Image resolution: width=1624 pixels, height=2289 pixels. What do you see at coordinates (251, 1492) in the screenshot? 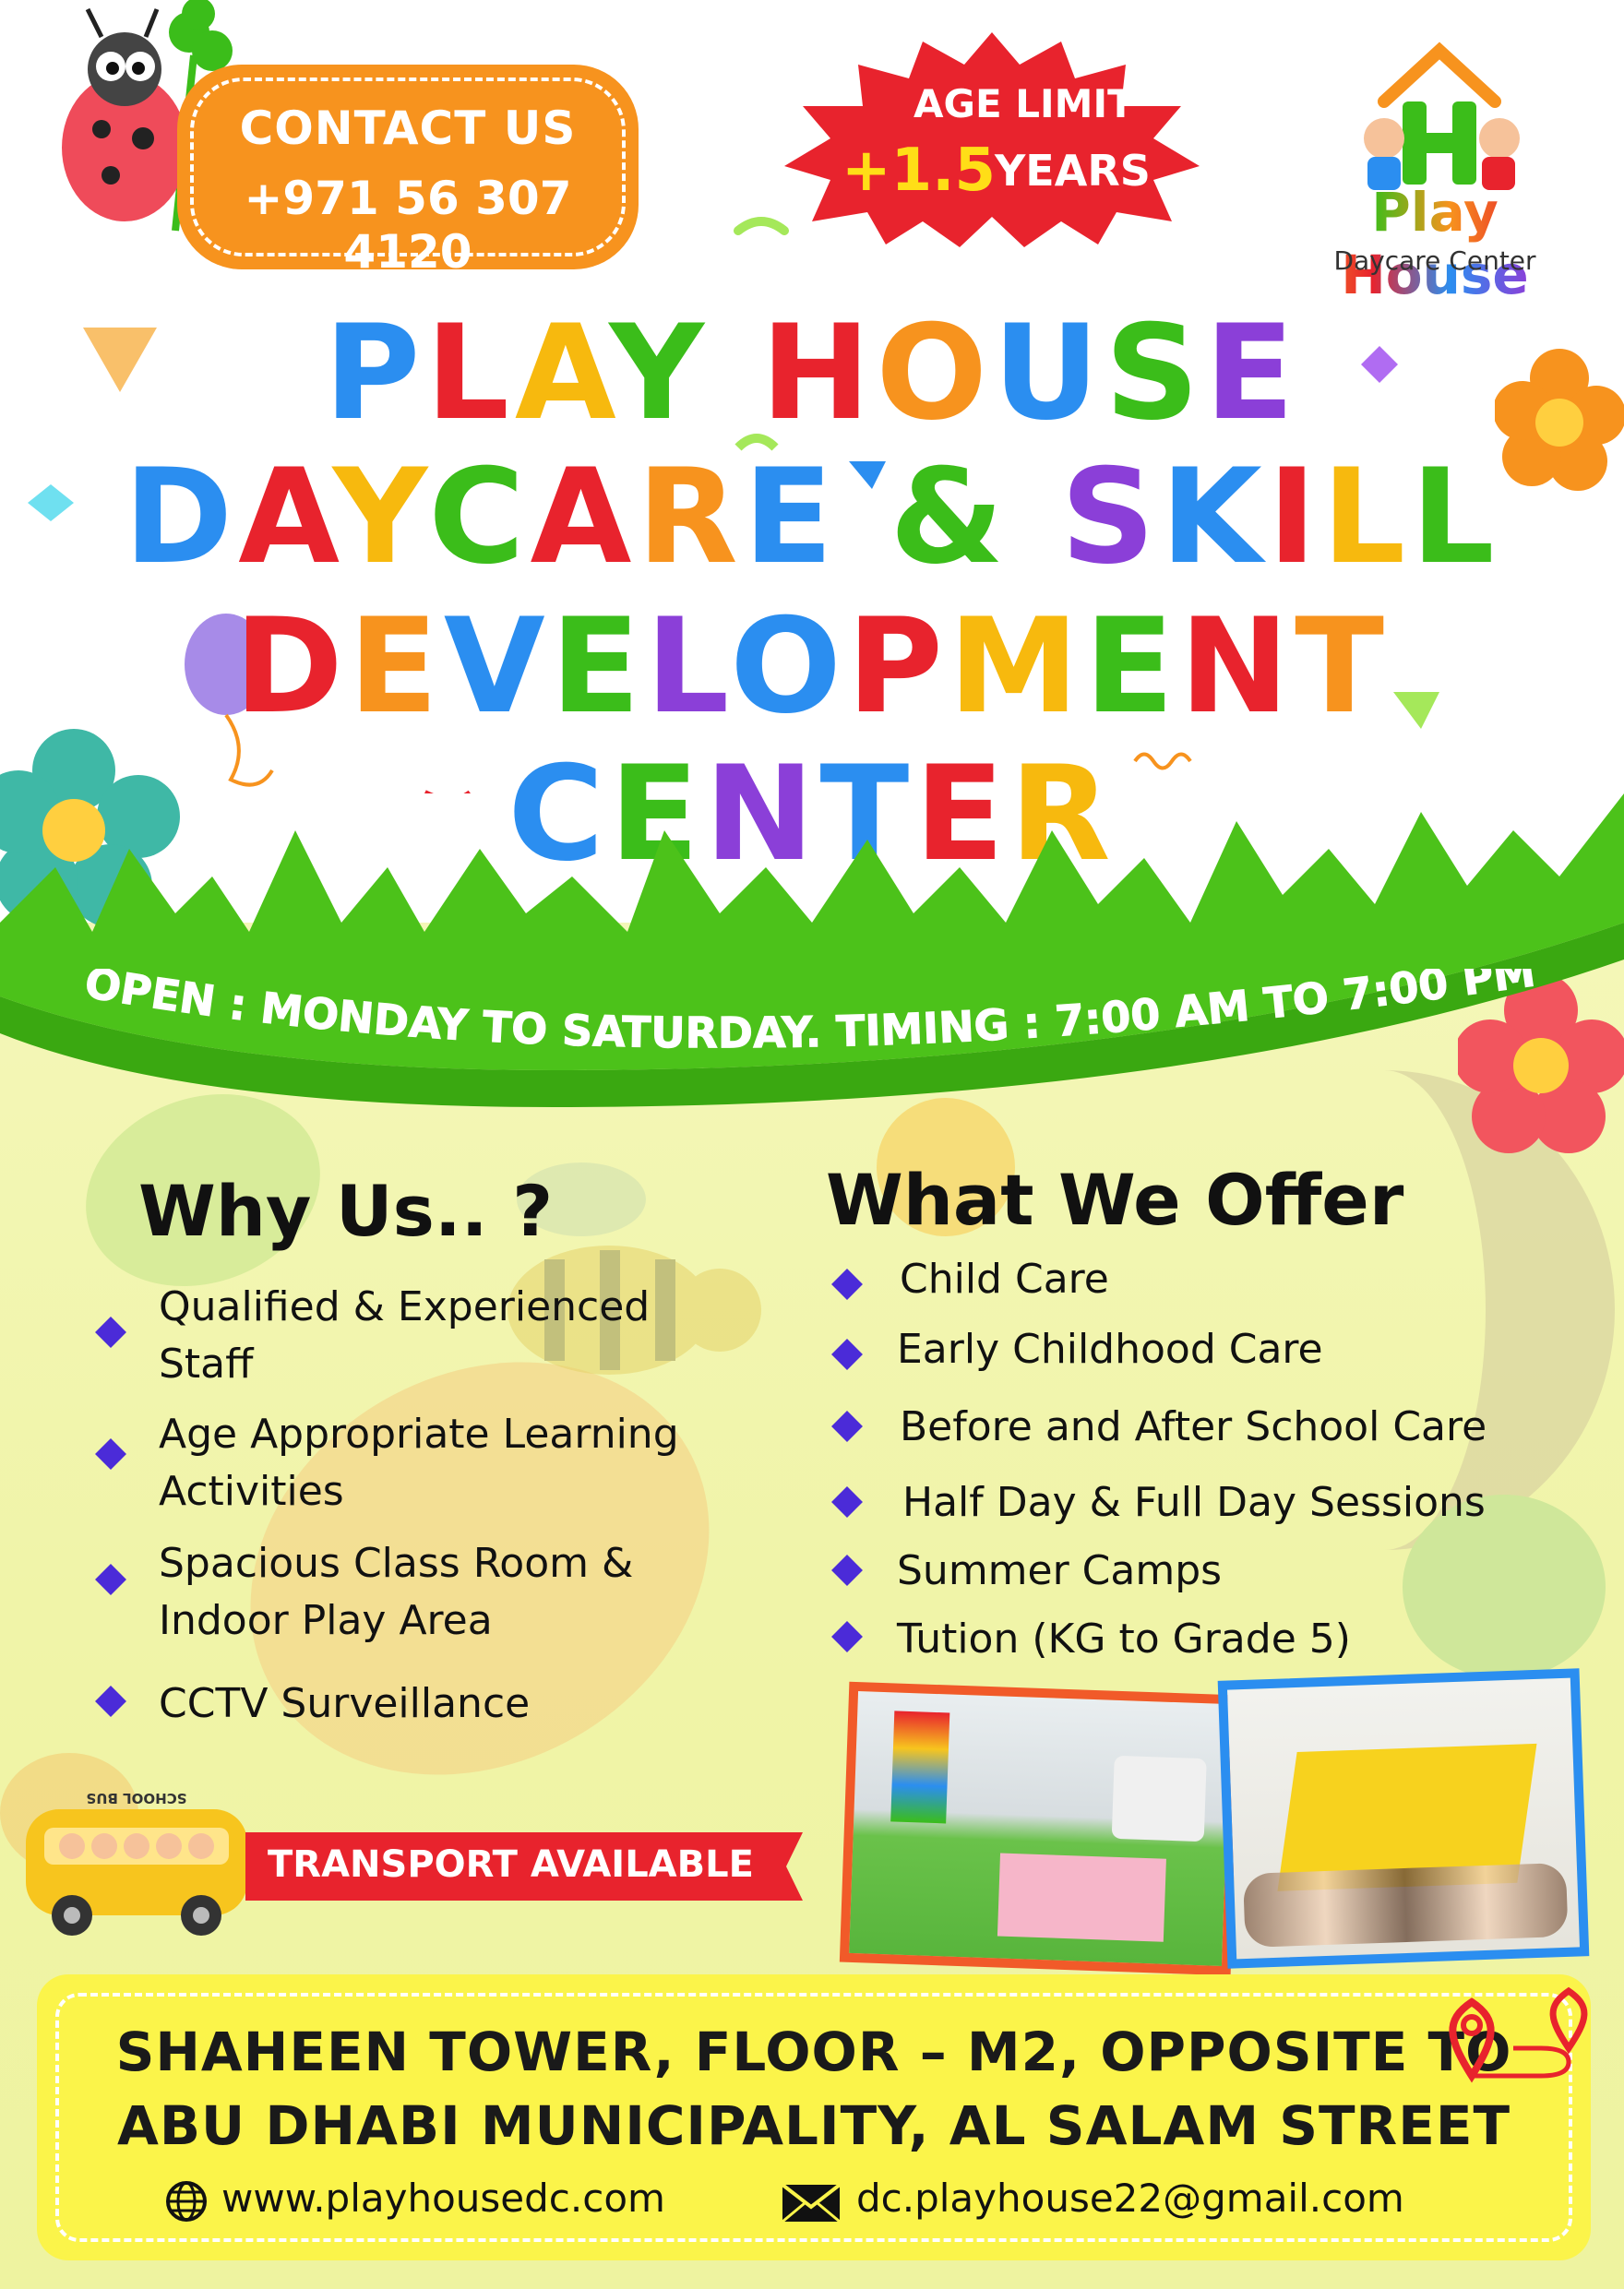
I see `why-us-item-line2: Activities` at bounding box center [251, 1492].